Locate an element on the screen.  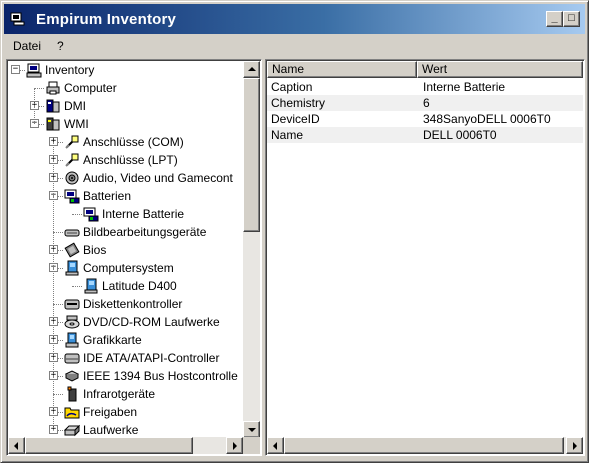
tree-node-bios: + Bios is located at coordinates (125, 250).